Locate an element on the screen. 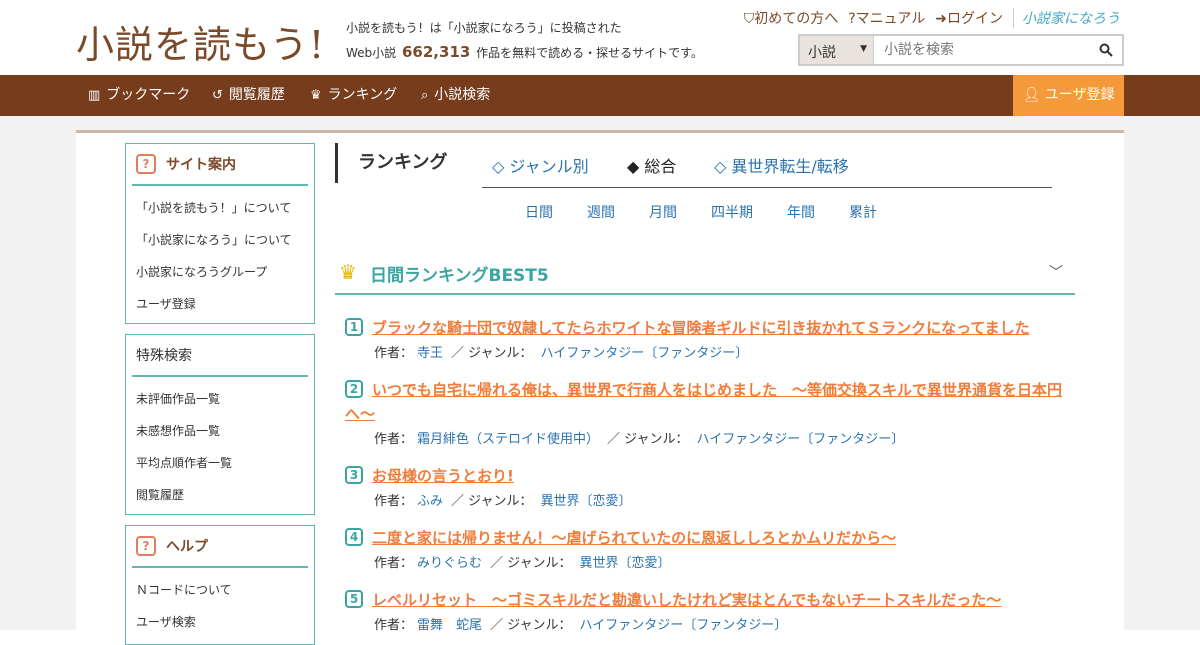 The height and width of the screenshot is (645, 1200). site-description-line2: Web小説 662,313 作品を無料で読める・探せるサイトです。 is located at coordinates (524, 52).